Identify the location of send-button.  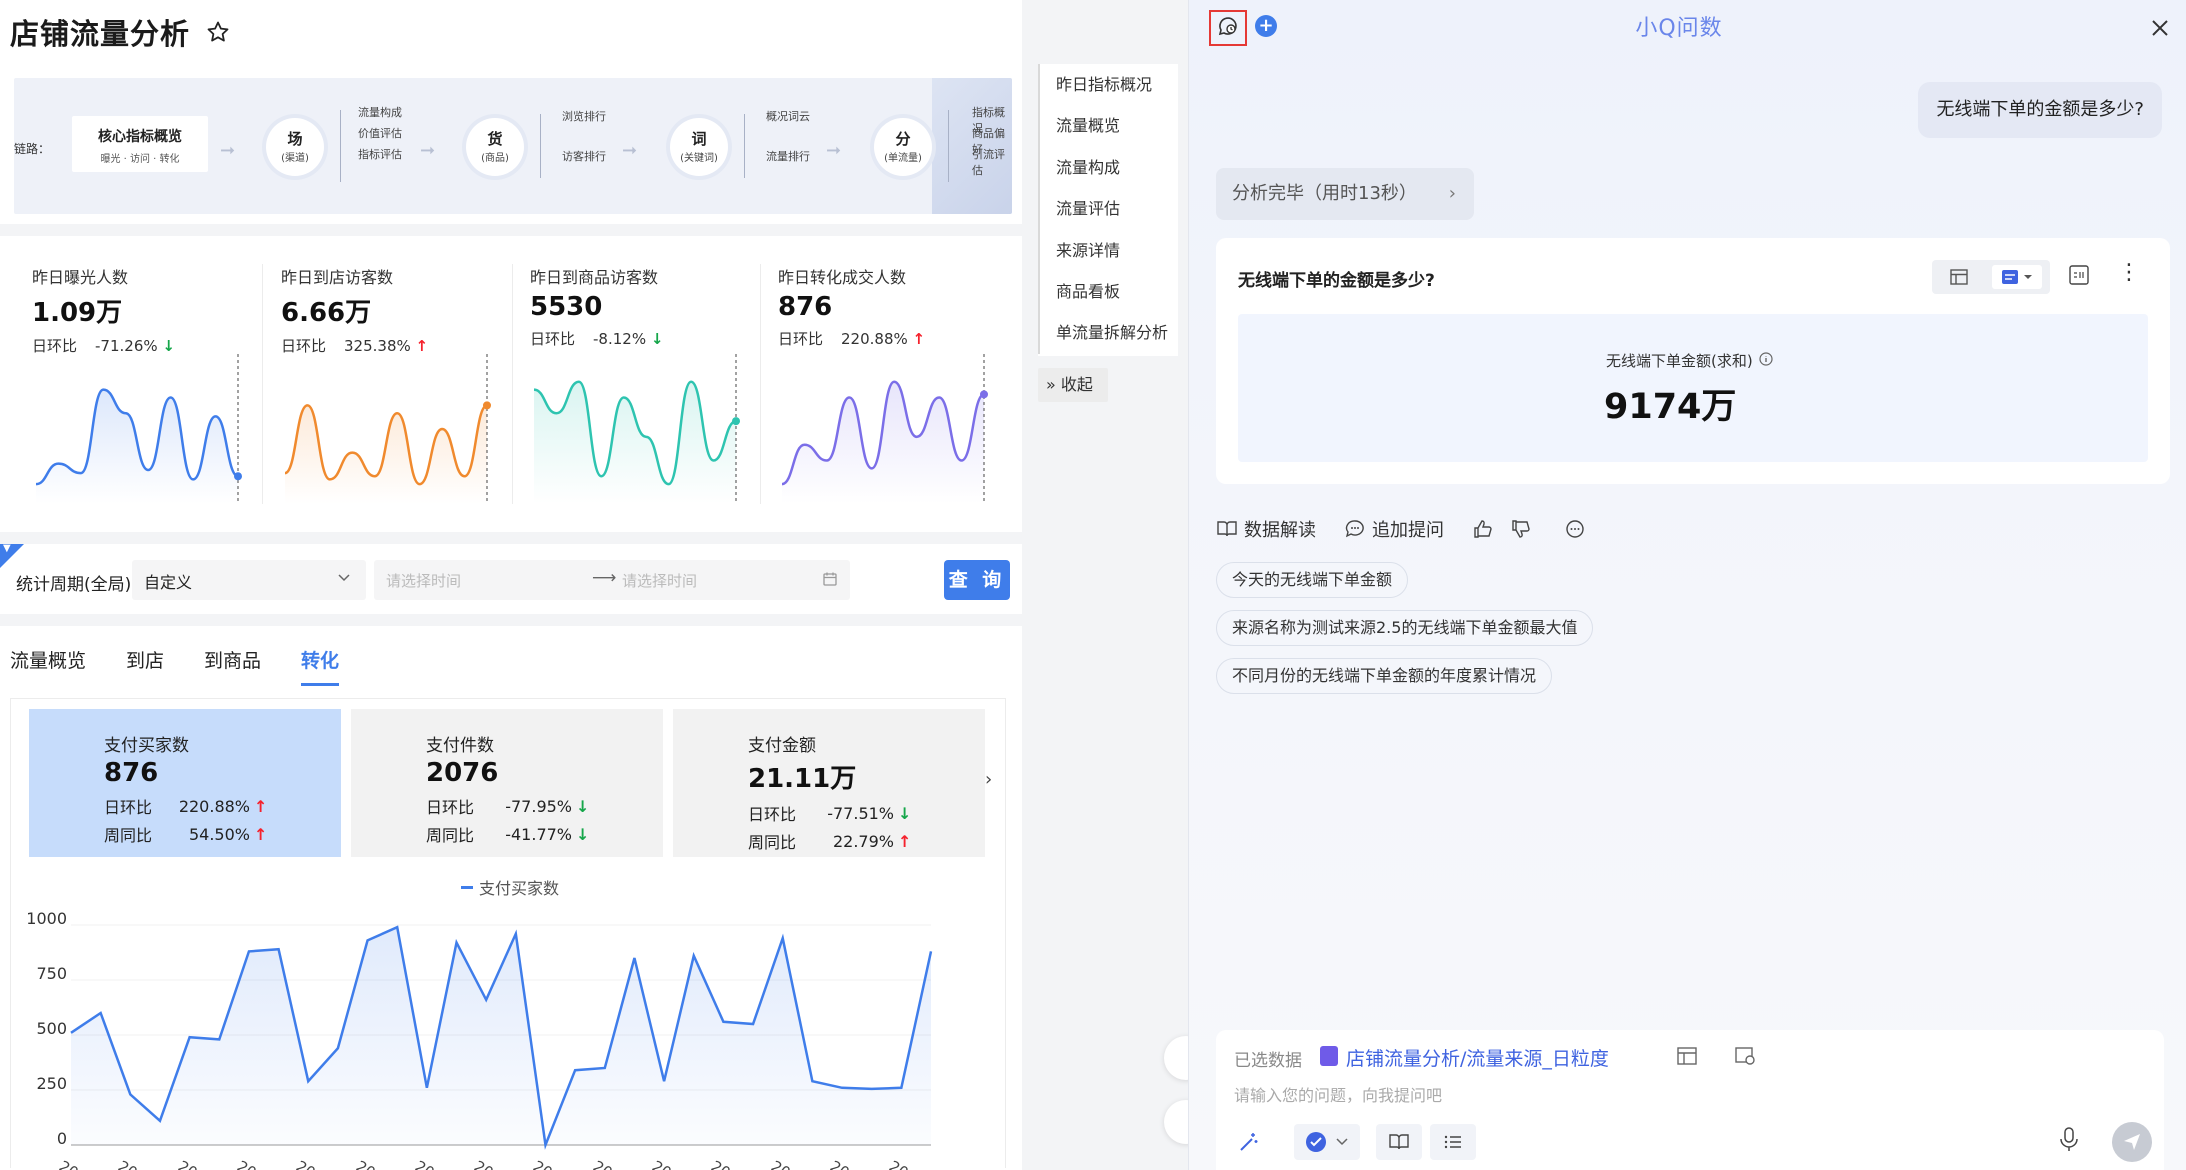
(2132, 1142).